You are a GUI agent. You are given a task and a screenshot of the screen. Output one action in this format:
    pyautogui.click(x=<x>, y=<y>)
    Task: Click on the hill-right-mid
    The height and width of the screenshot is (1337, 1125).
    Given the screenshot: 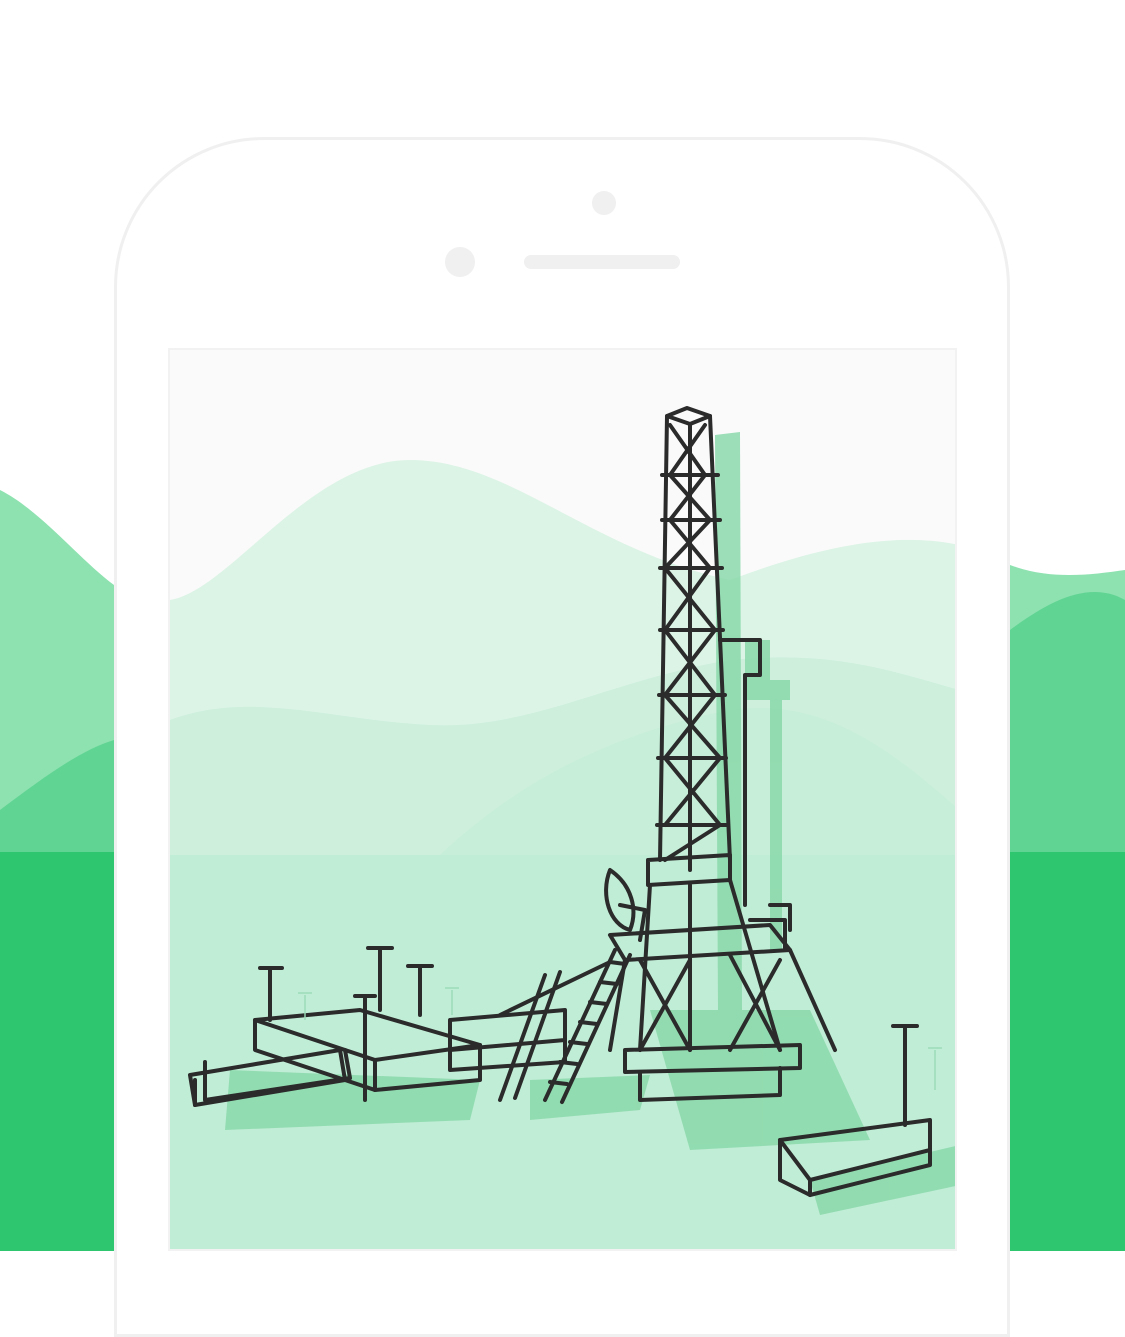 What is the action you would take?
    pyautogui.click(x=1067, y=725)
    